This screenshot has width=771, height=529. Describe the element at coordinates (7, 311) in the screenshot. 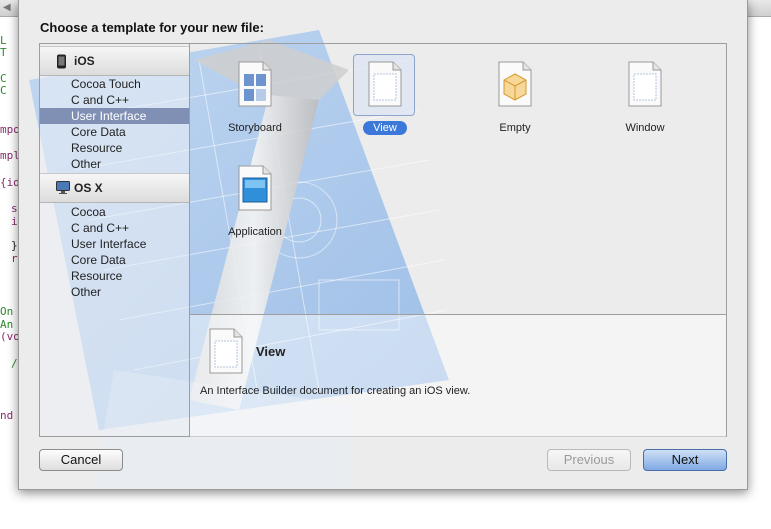

I see `code-line: On` at that location.